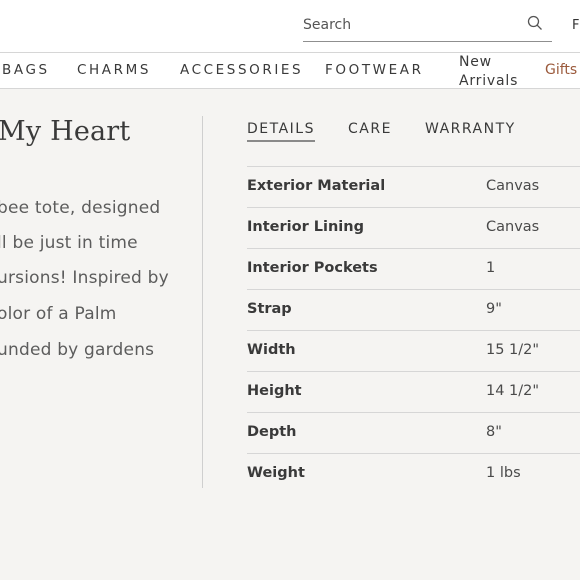 This screenshot has width=580, height=580. I want to click on spec-label: Height, so click(274, 391).